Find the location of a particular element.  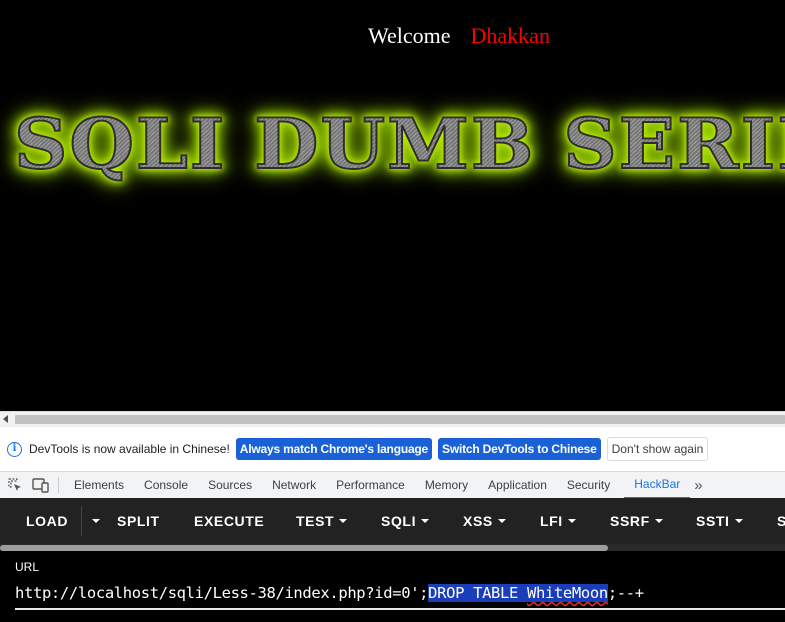

sqli-menu-label: SQLI is located at coordinates (399, 521).